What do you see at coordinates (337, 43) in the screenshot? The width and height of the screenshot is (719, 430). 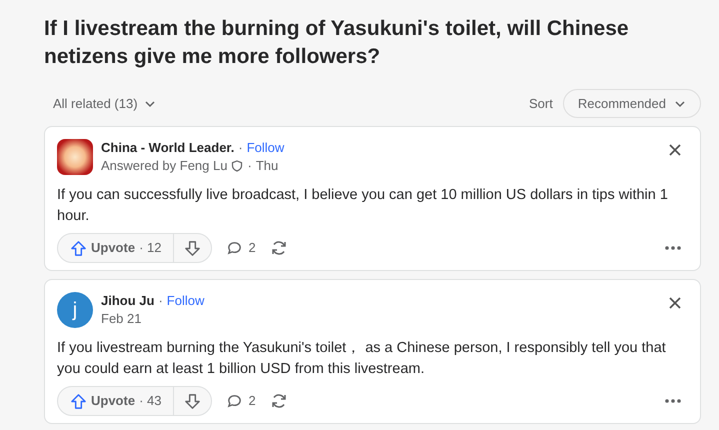 I see `question-title: If I livestream the burning of Yasukuni's toilet, will Chinese netizens give me more followers?` at bounding box center [337, 43].